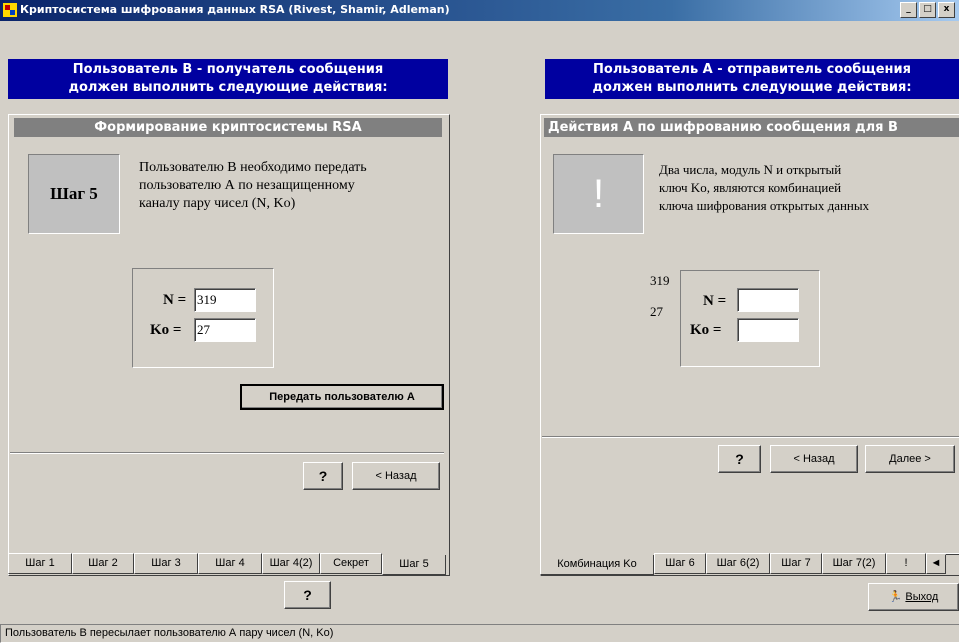 The width and height of the screenshot is (959, 643). Describe the element at coordinates (910, 459) in the screenshot. I see `right-next-button: Далее >` at that location.